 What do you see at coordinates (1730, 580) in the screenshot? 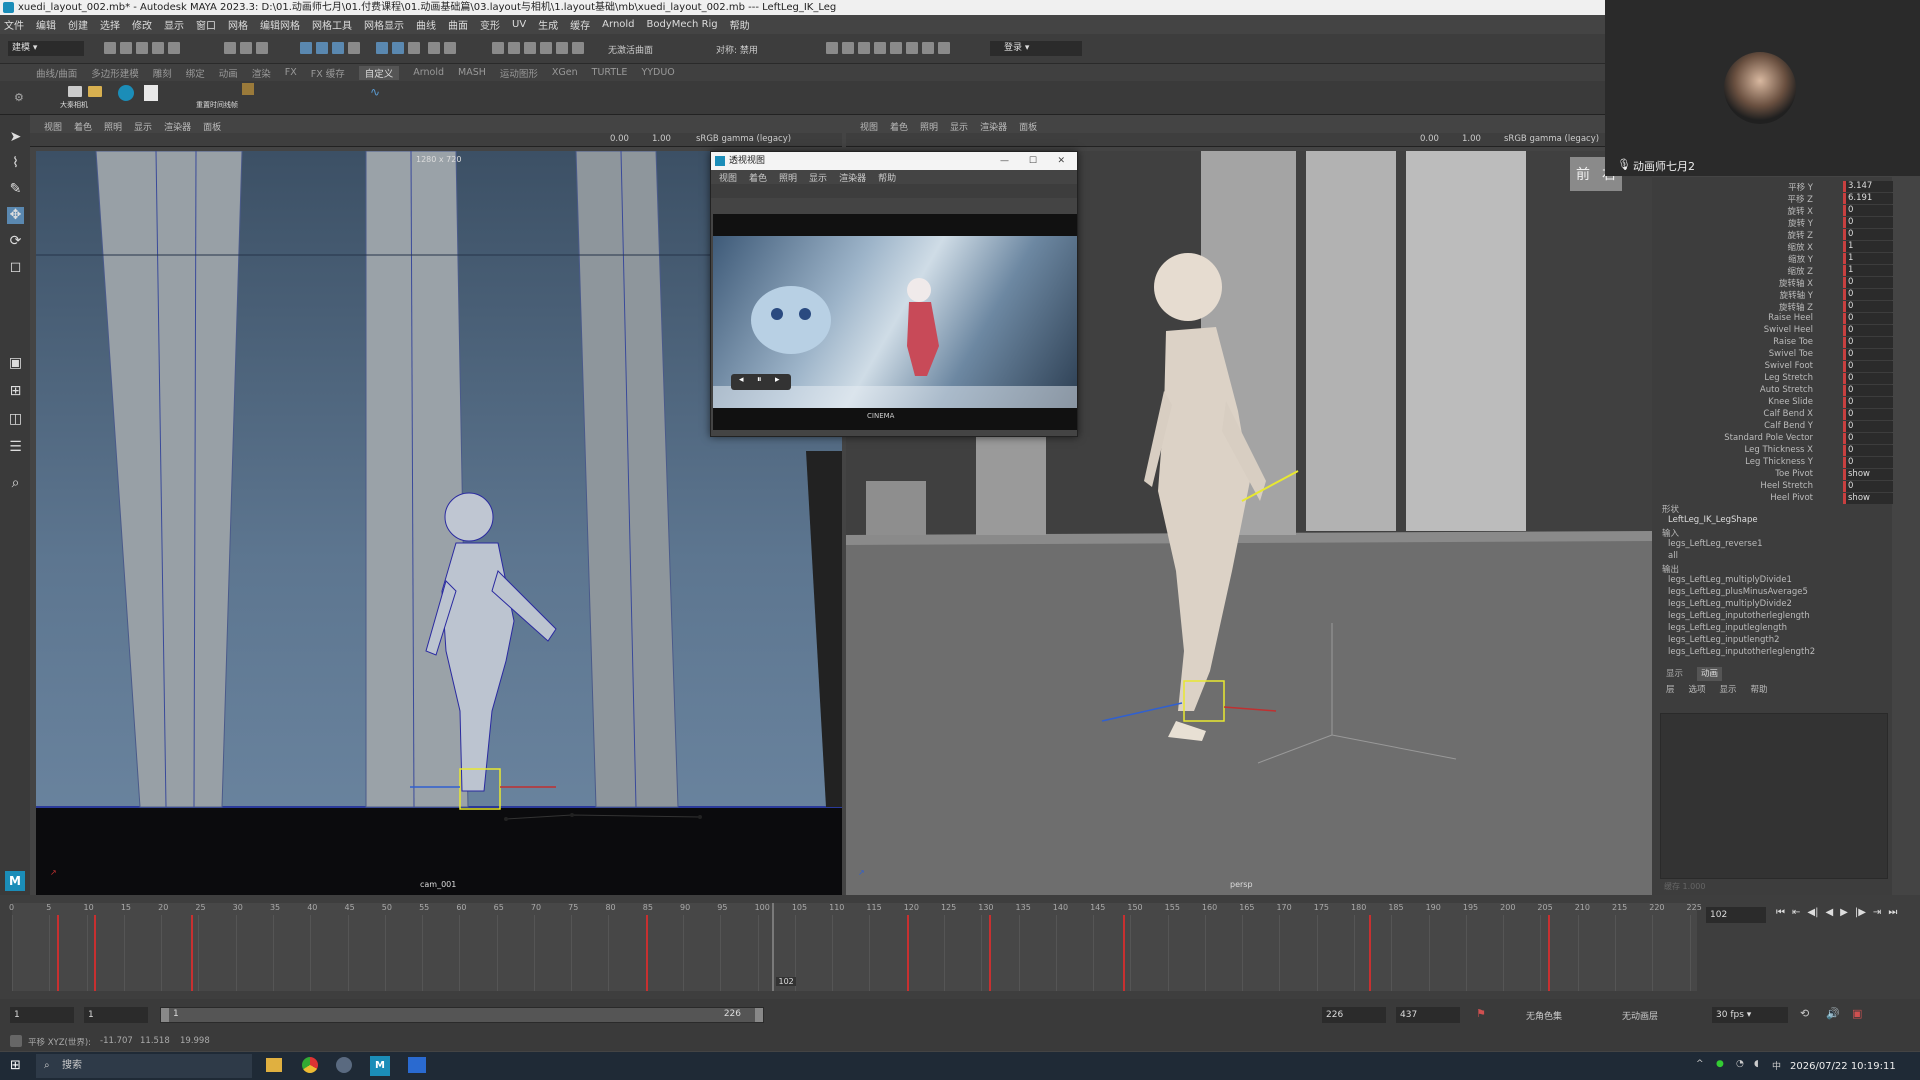
I see `output-node: legs_LeftLeg_multiplyDivide1` at bounding box center [1730, 580].